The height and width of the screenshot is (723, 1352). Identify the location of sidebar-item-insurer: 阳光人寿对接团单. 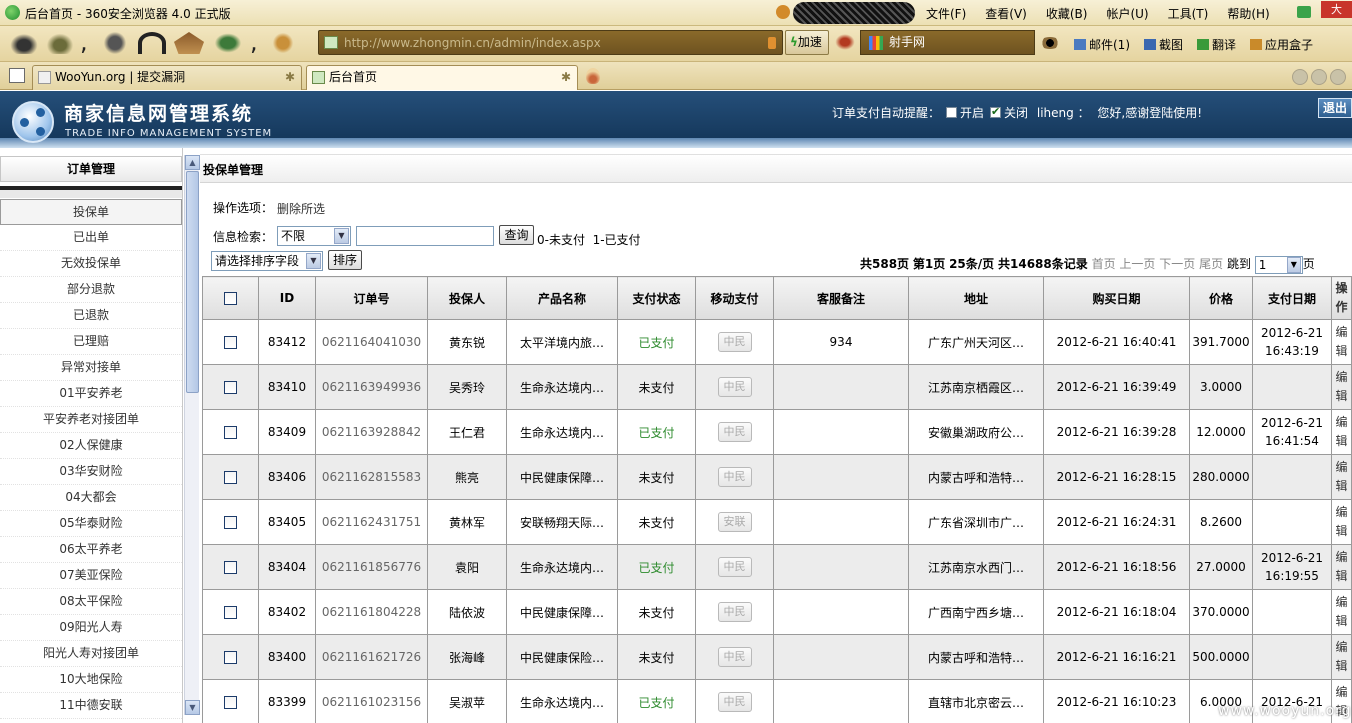
(91, 654).